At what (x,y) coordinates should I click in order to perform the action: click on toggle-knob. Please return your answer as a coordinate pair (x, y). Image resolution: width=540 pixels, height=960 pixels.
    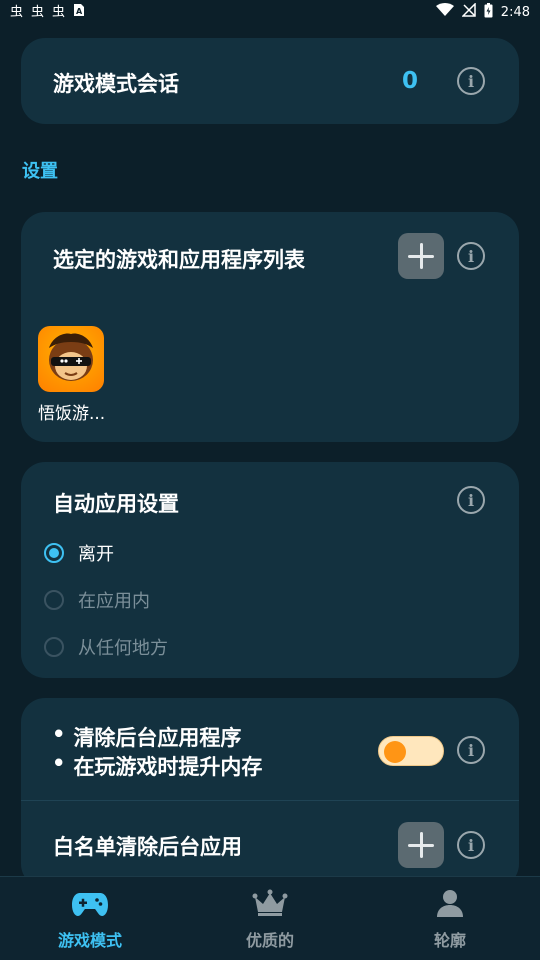
    Looking at the image, I should click on (395, 752).